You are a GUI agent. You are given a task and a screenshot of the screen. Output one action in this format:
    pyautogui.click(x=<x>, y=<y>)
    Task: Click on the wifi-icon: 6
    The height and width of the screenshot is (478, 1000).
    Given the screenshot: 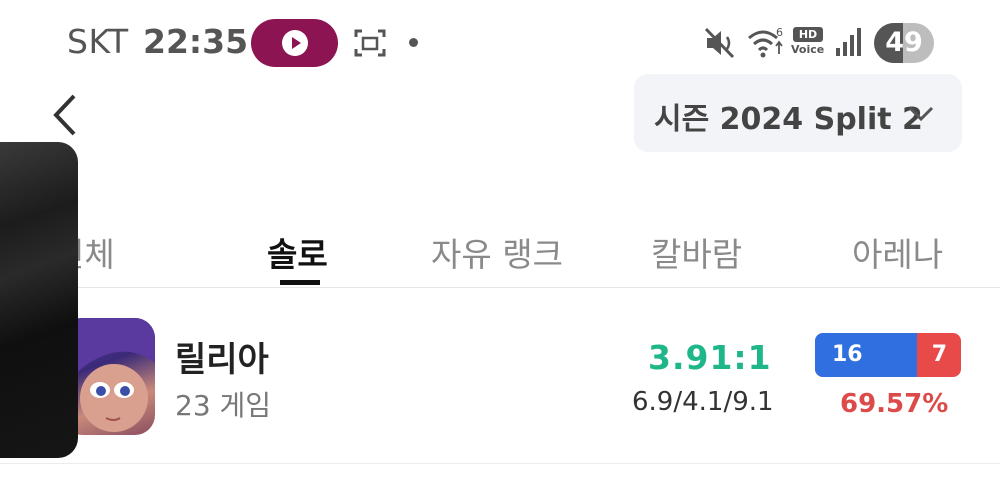 What is the action you would take?
    pyautogui.click(x=765, y=42)
    